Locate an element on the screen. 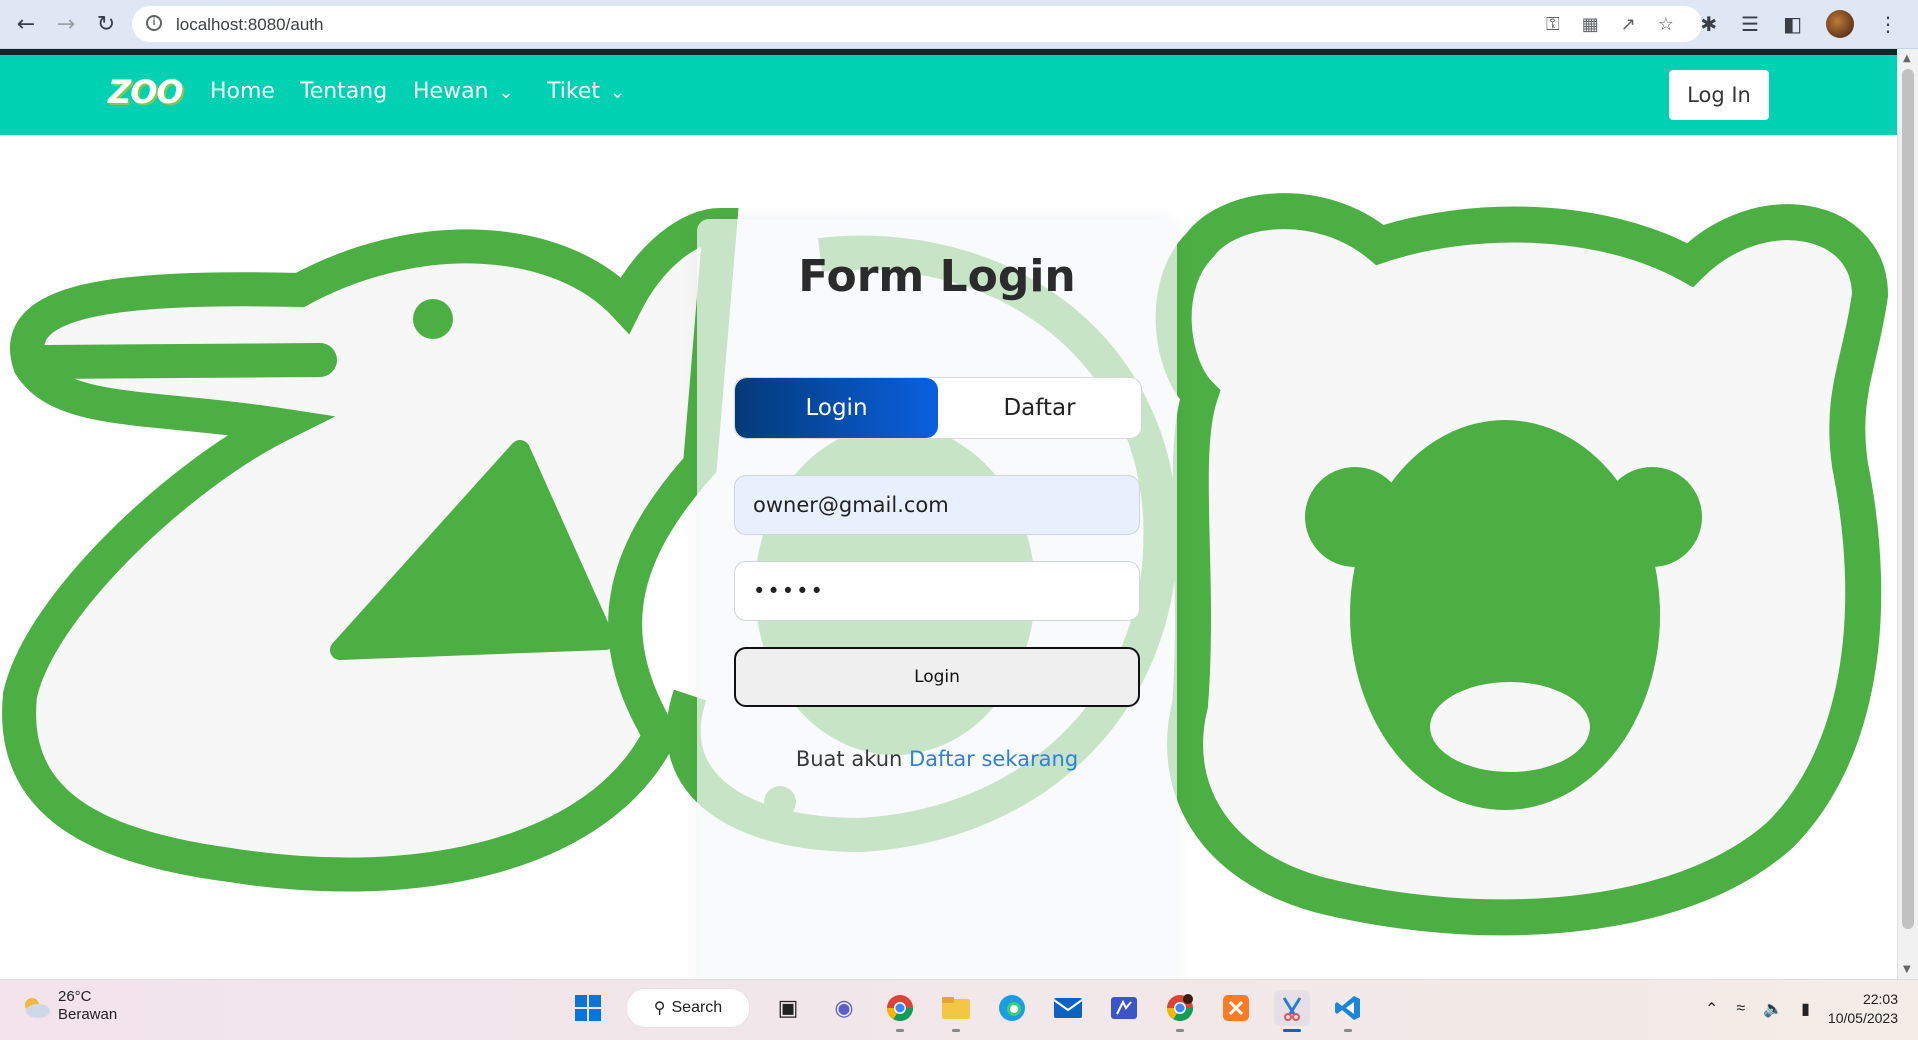 The width and height of the screenshot is (1918, 1040). wifi-icon: ≈ is located at coordinates (1740, 1009).